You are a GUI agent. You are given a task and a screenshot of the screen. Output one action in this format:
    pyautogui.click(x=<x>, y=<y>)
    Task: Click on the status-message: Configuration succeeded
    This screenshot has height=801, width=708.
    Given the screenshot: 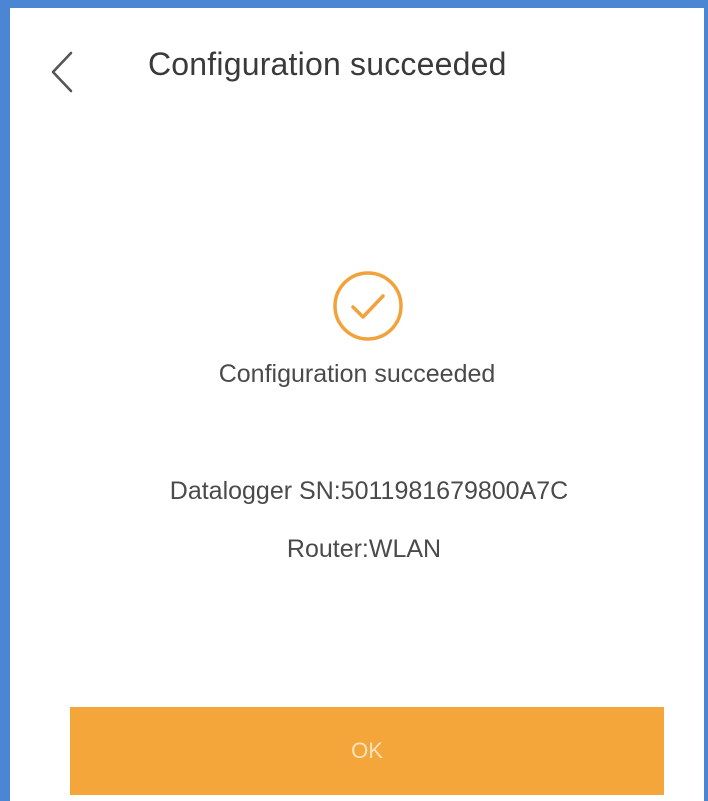 What is the action you would take?
    pyautogui.click(x=357, y=374)
    